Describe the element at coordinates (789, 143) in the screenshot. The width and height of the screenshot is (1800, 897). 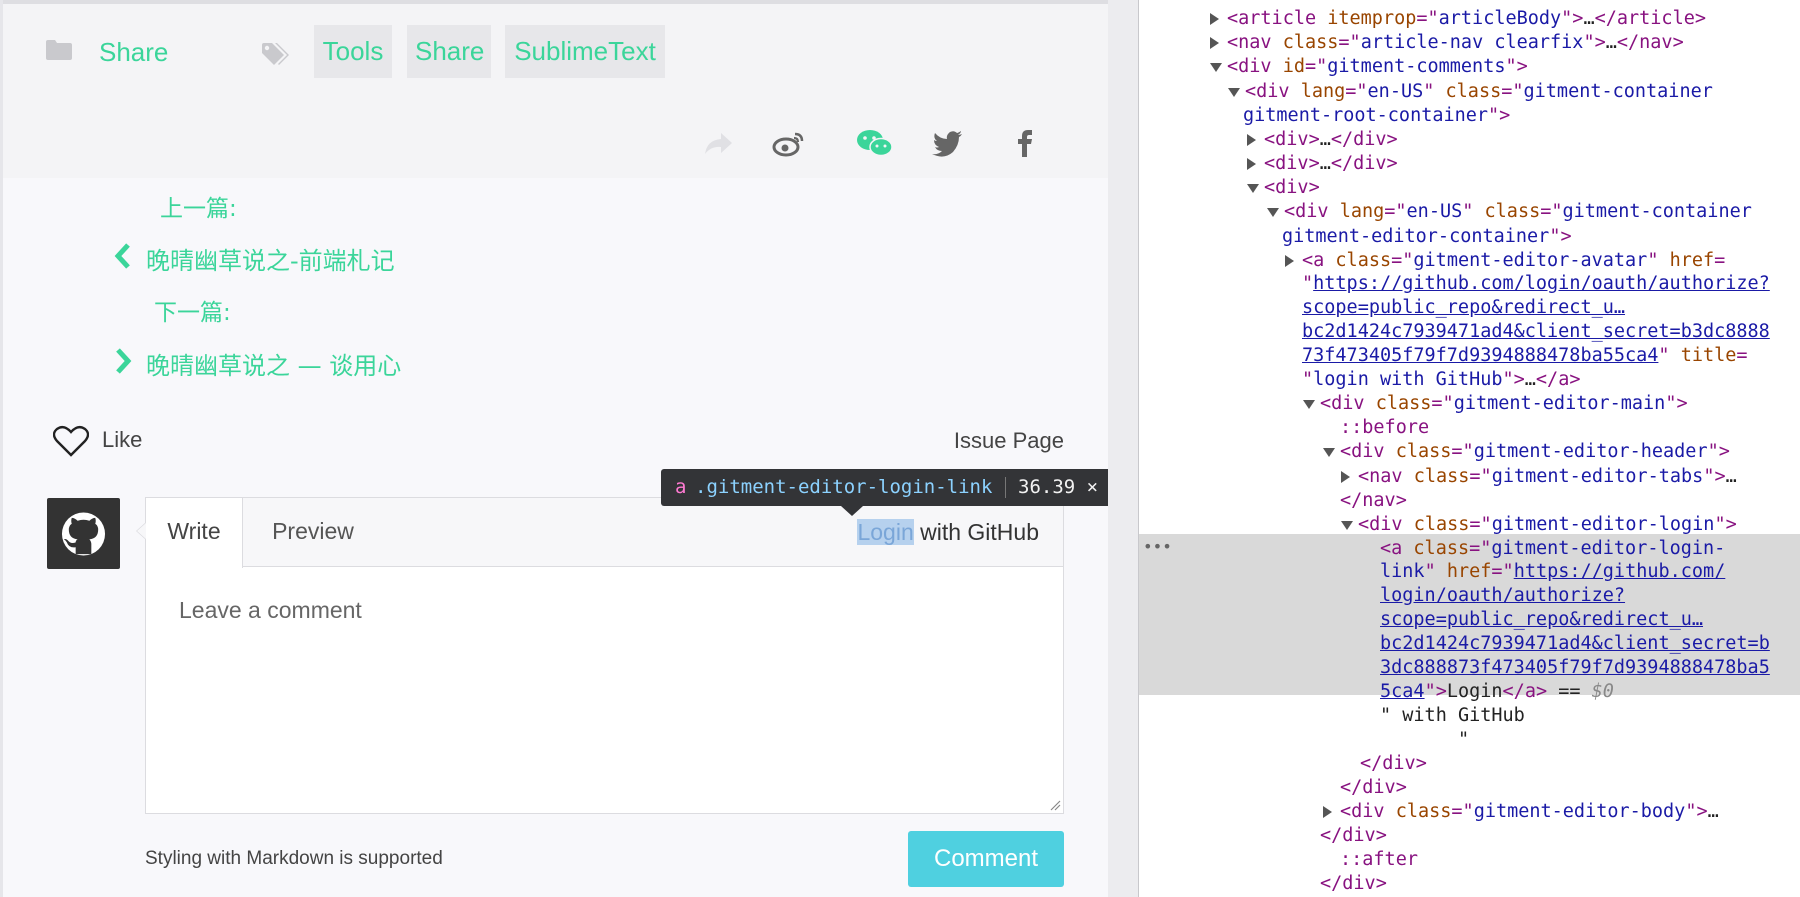
I see `weibo-icon` at that location.